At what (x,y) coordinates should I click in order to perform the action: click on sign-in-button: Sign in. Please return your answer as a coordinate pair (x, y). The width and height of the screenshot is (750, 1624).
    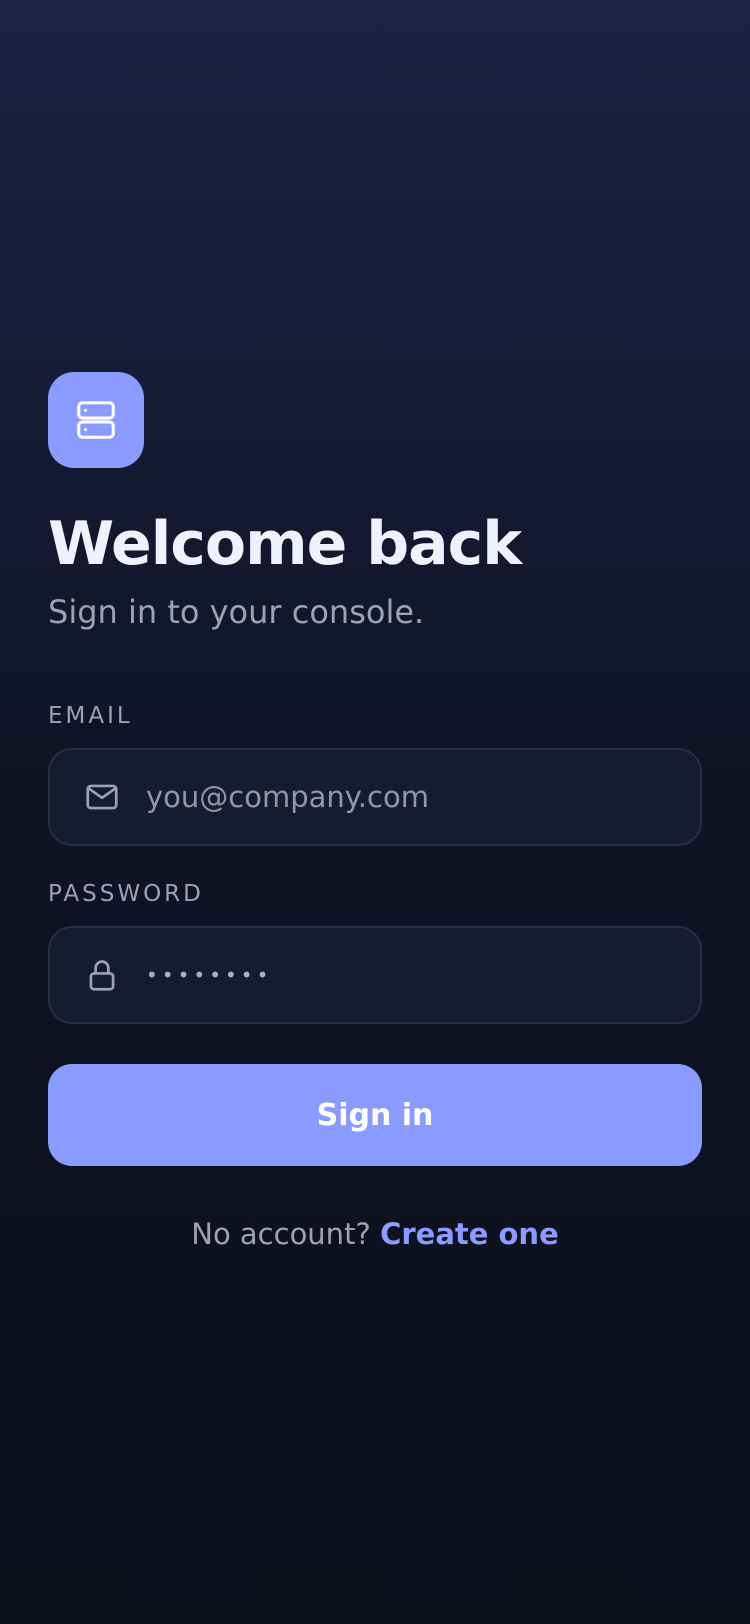
    Looking at the image, I should click on (375, 1115).